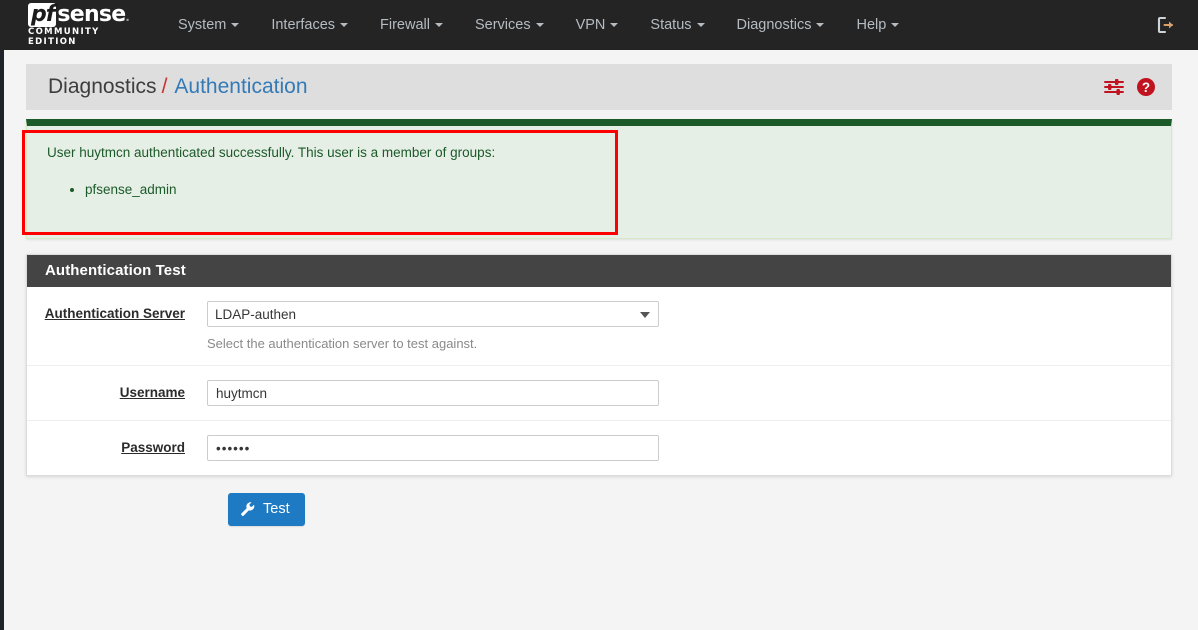 Image resolution: width=1198 pixels, height=630 pixels. Describe the element at coordinates (42, 15) in the screenshot. I see `logo-pf-badge: pf` at that location.